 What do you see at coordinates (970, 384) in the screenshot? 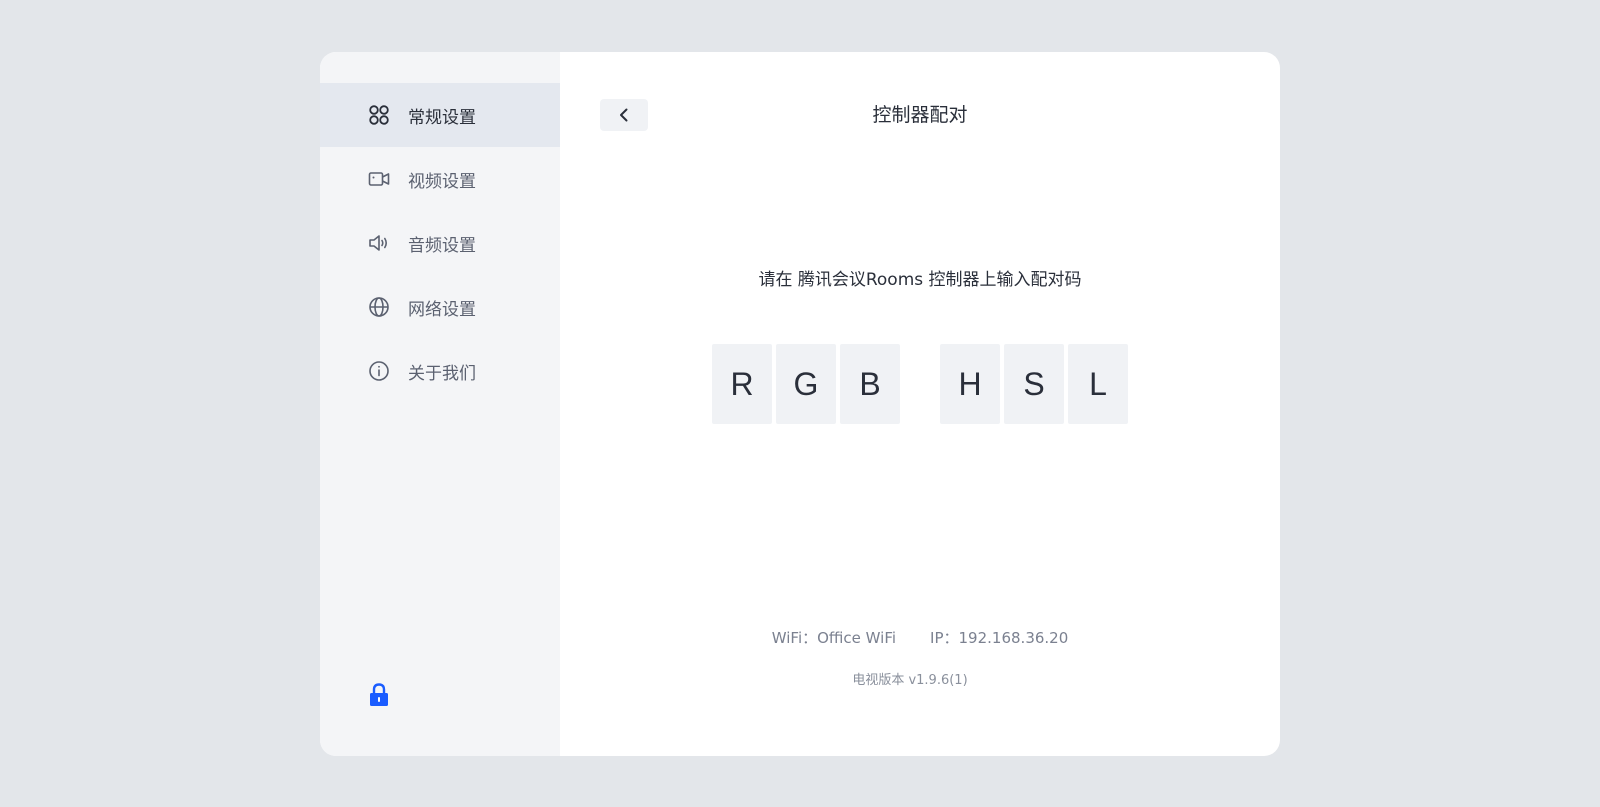
I see `pairing-code-char: H` at bounding box center [970, 384].